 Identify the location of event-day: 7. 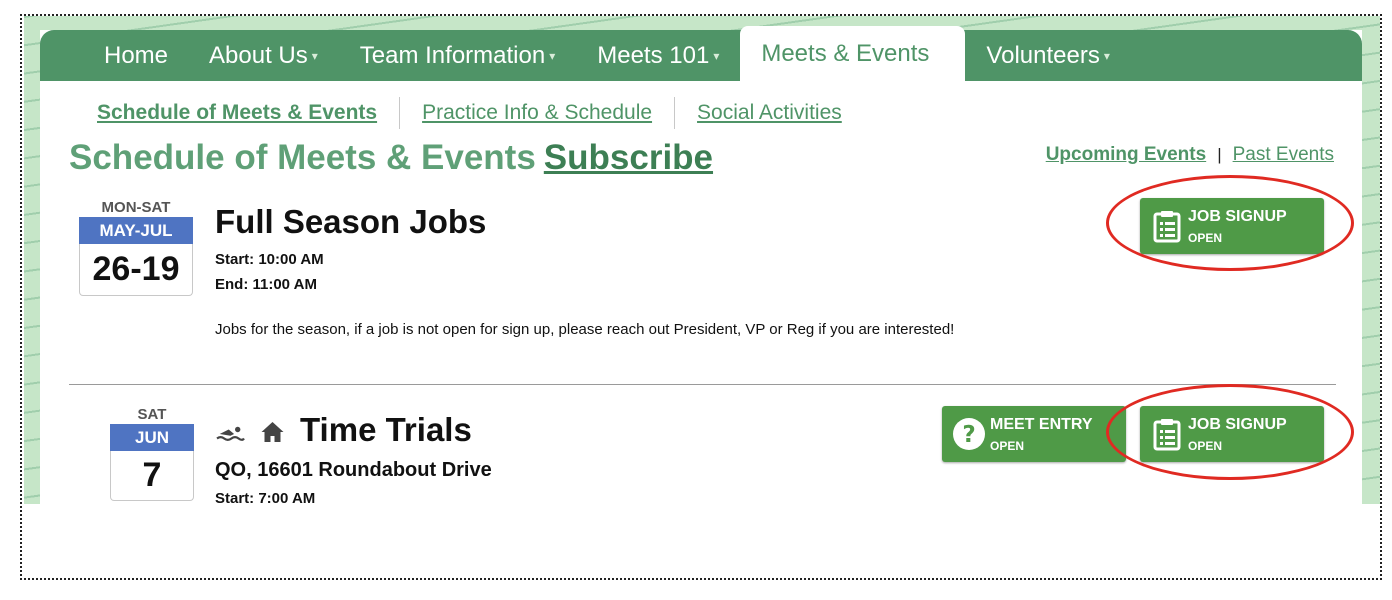
(152, 476).